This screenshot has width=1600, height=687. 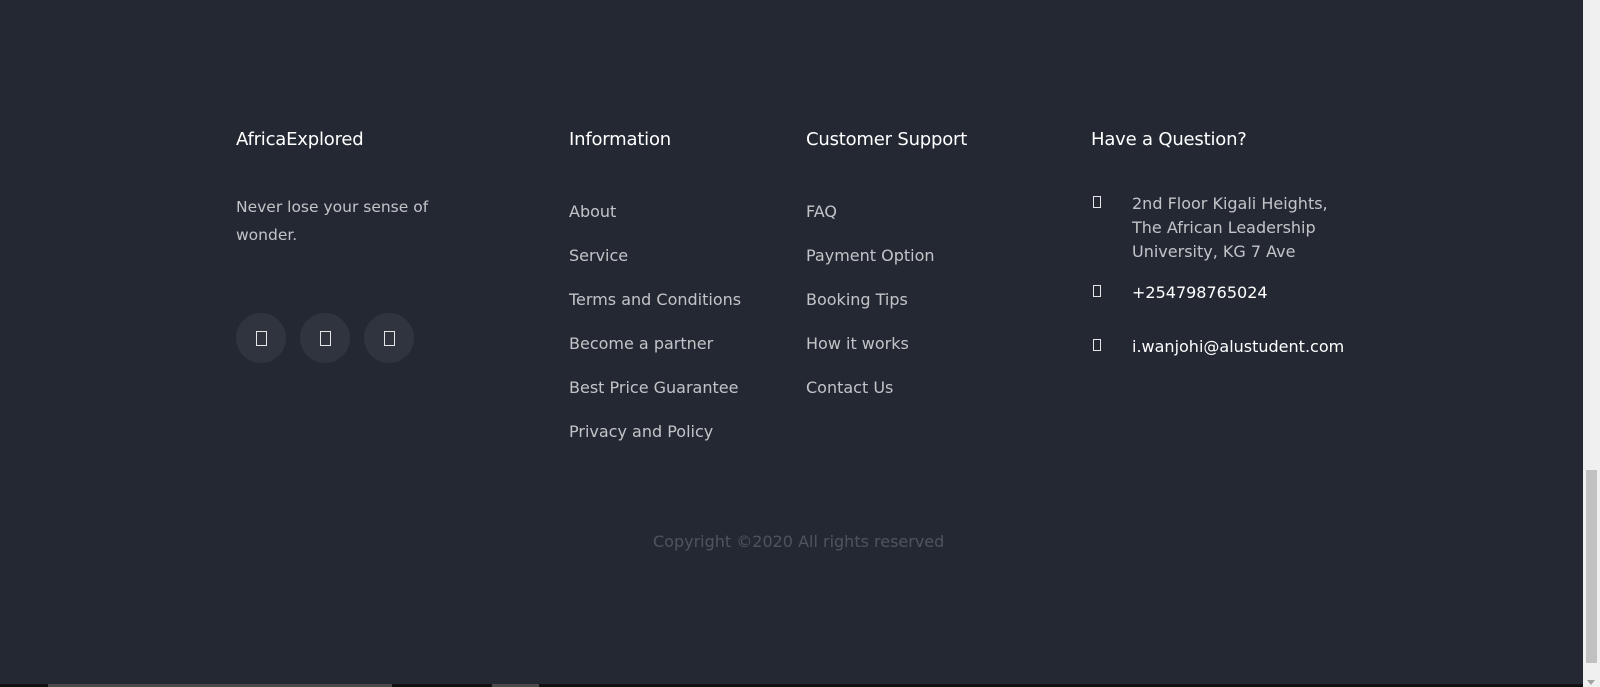 I want to click on instagram-link, so click(x=389, y=338).